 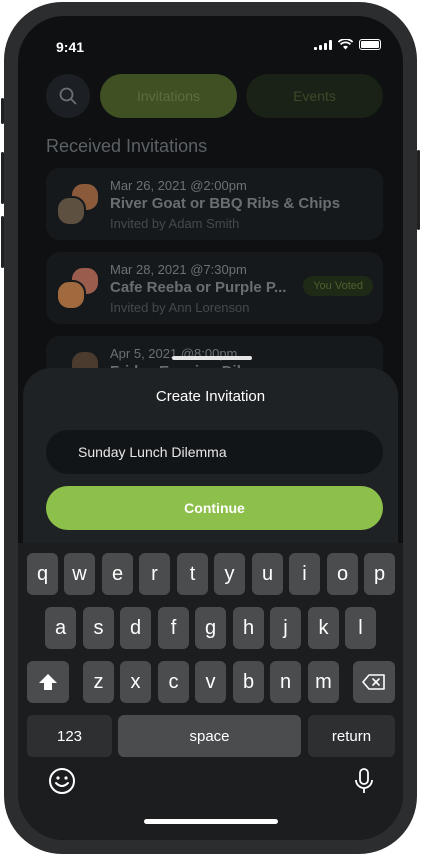 What do you see at coordinates (418, 190) in the screenshot?
I see `power-button` at bounding box center [418, 190].